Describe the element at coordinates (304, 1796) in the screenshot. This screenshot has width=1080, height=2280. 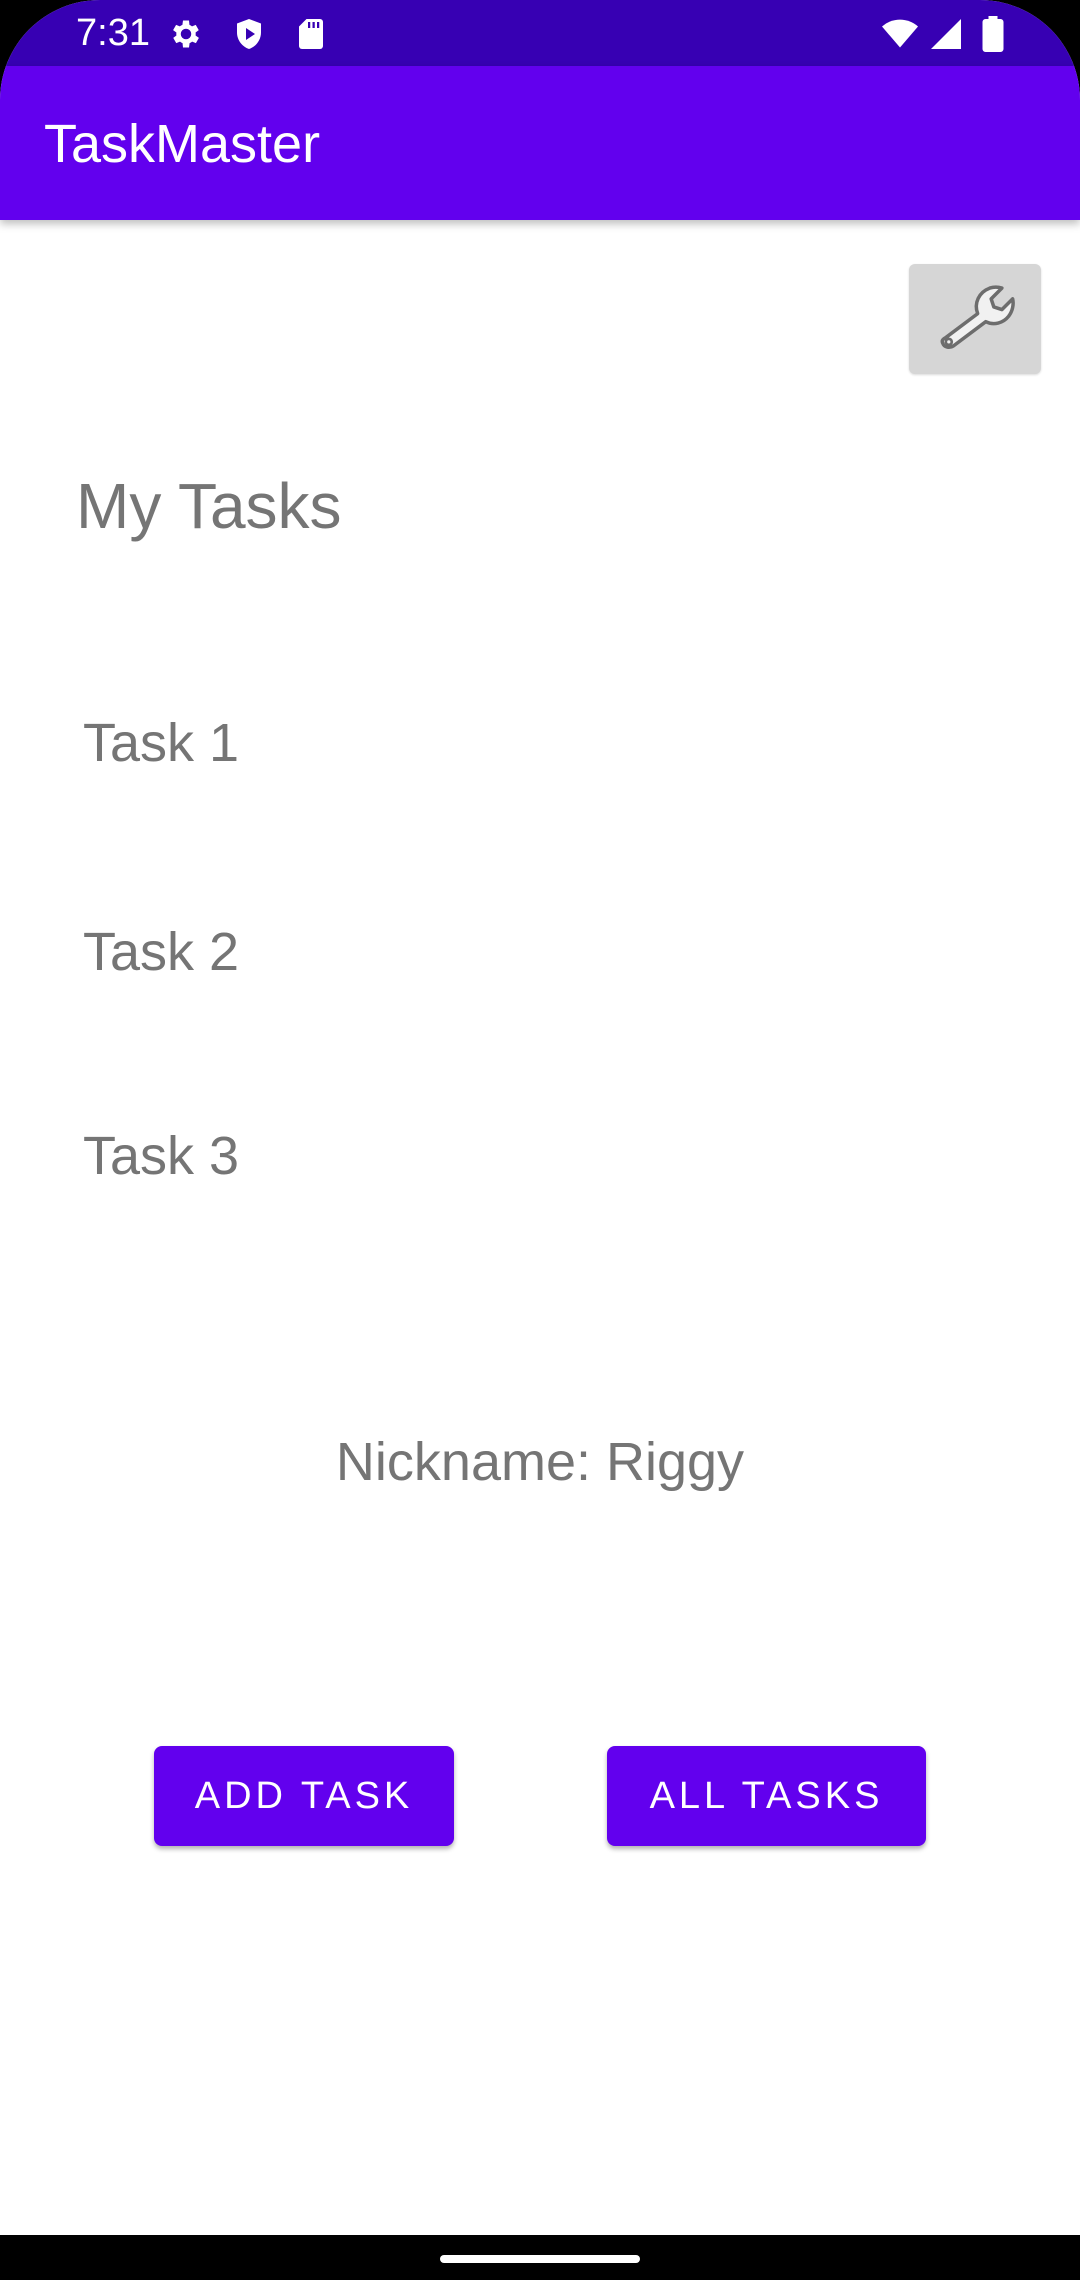
I see `add-task-button: ADD TASK` at that location.